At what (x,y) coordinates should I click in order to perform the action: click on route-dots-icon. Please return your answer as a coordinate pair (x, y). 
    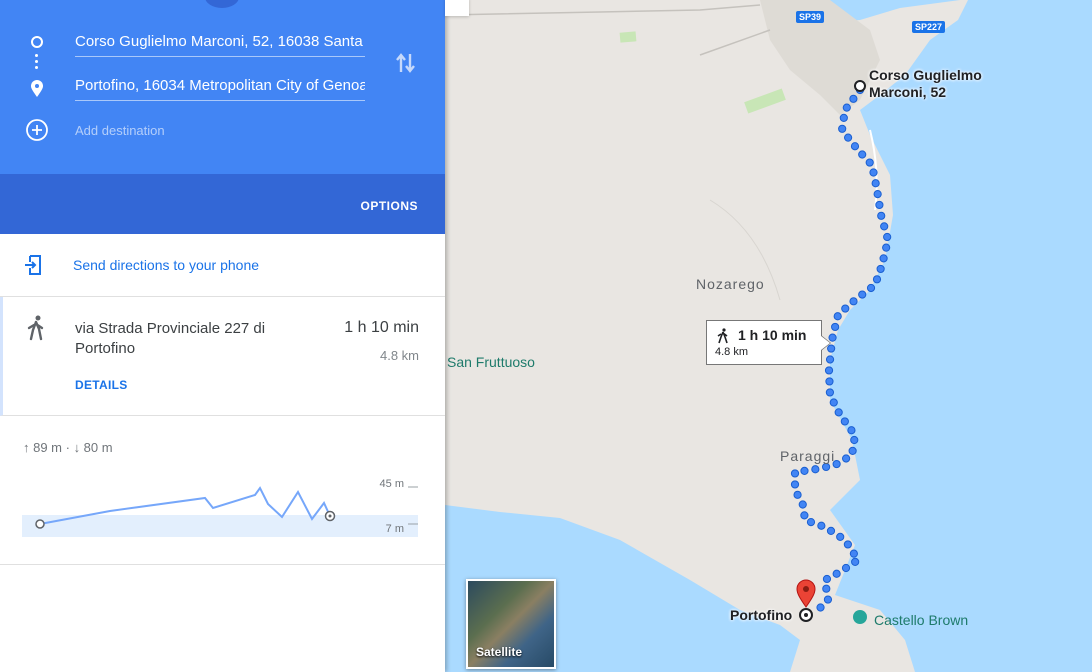
    Looking at the image, I should click on (37, 65).